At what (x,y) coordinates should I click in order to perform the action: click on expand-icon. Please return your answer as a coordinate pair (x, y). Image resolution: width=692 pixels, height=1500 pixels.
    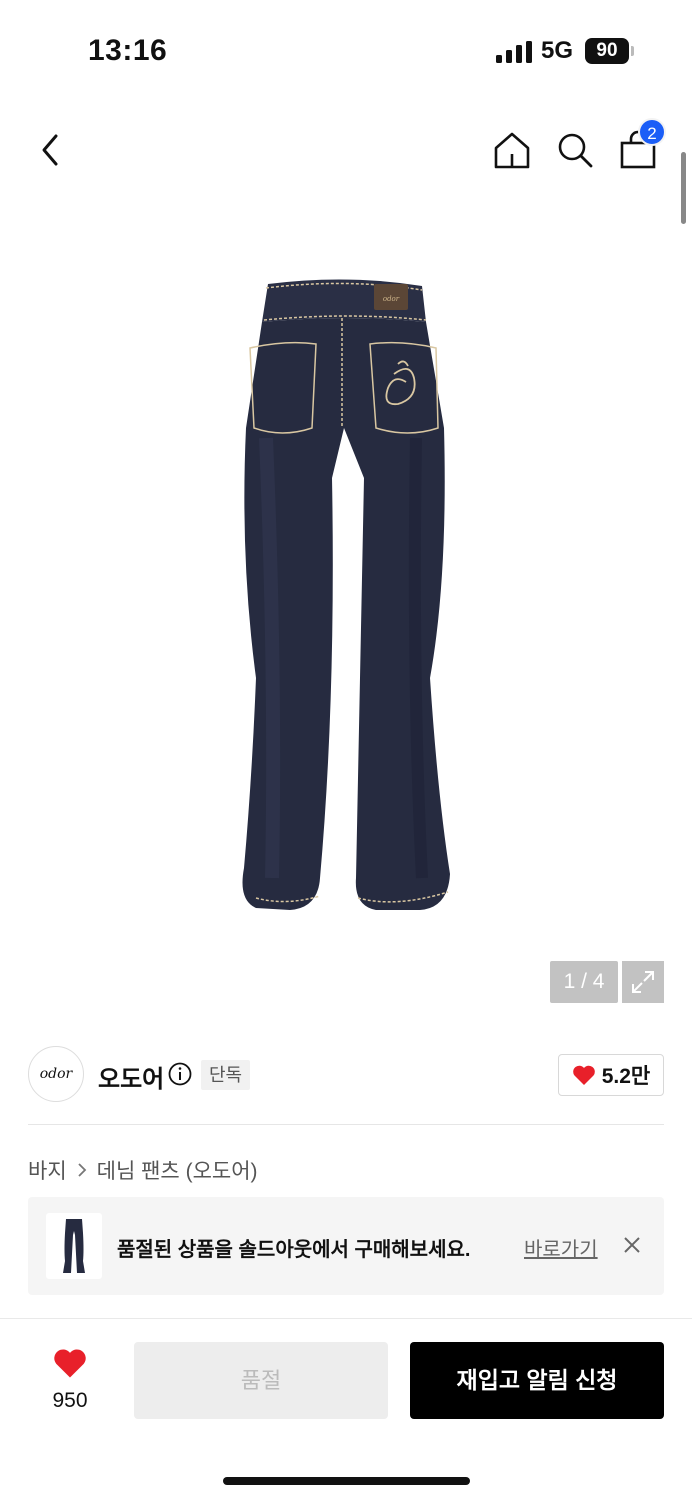
    Looking at the image, I should click on (643, 982).